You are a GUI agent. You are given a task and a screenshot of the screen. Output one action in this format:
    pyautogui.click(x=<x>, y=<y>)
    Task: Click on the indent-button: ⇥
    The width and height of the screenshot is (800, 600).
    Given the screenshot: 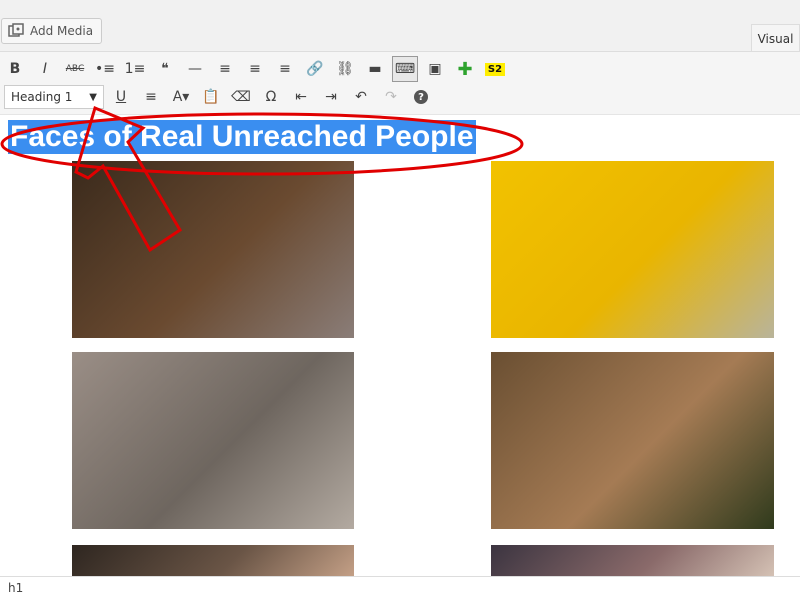 What is the action you would take?
    pyautogui.click(x=331, y=97)
    